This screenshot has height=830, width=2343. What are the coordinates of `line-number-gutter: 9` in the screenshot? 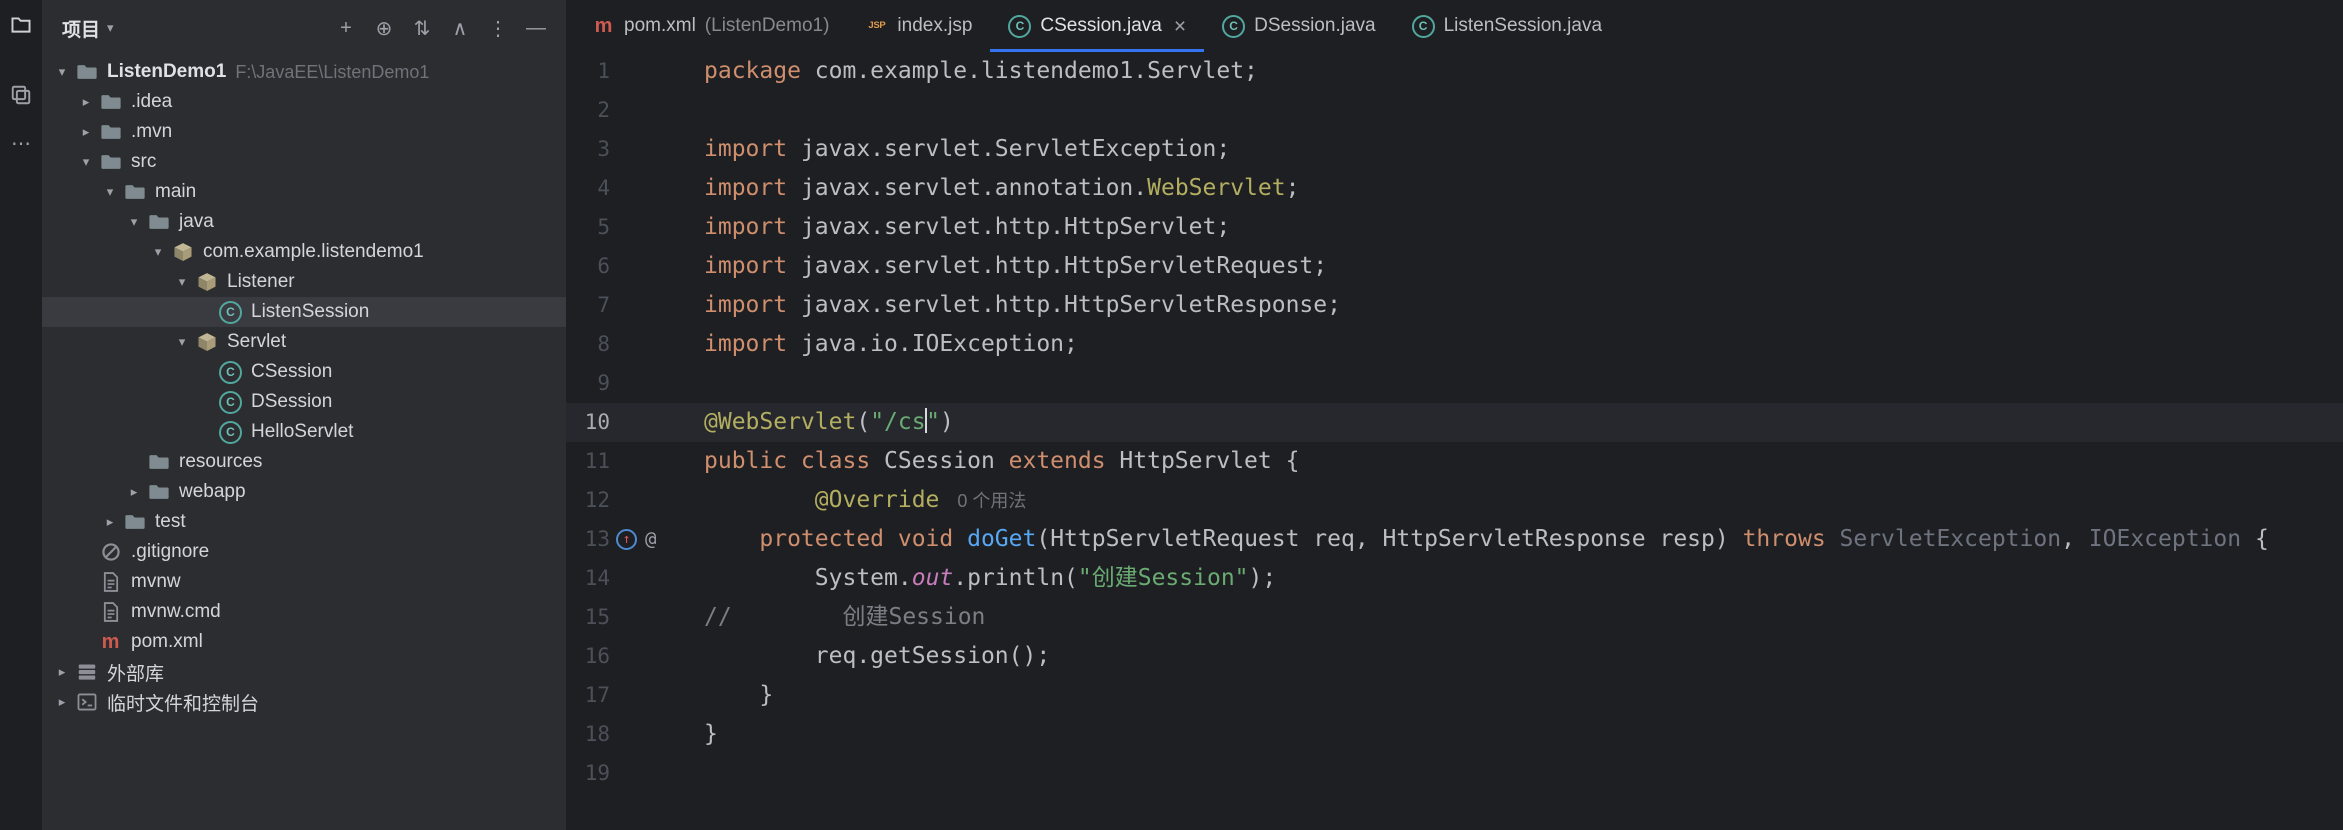 It's located at (635, 383).